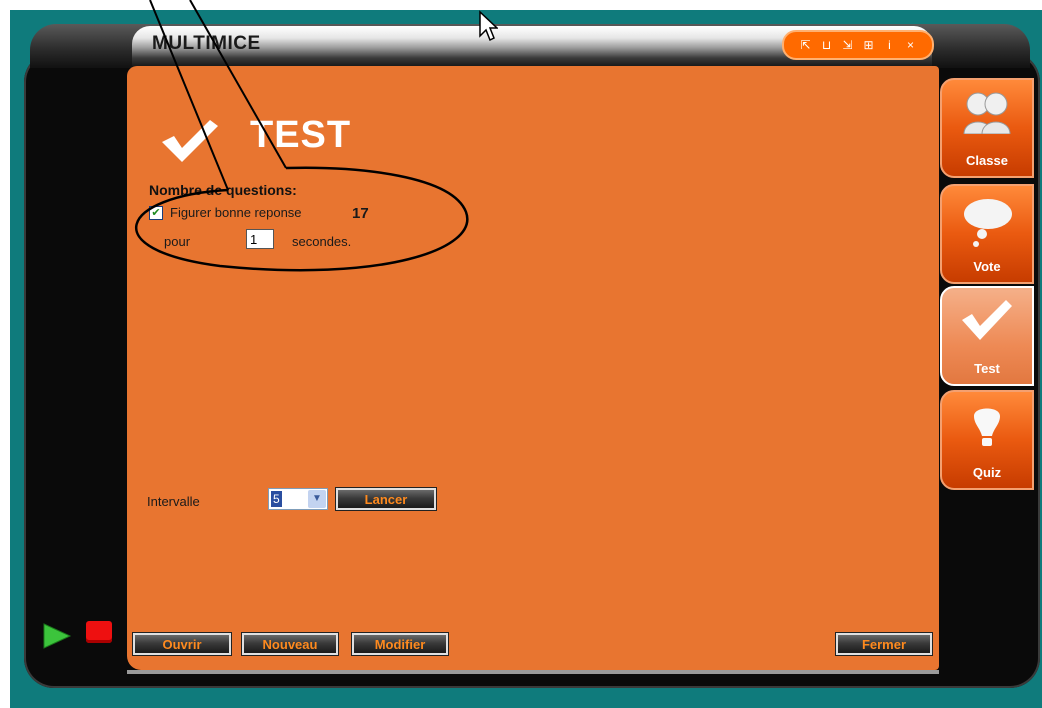  Describe the element at coordinates (276, 499) in the screenshot. I see `interval-value: 5` at that location.